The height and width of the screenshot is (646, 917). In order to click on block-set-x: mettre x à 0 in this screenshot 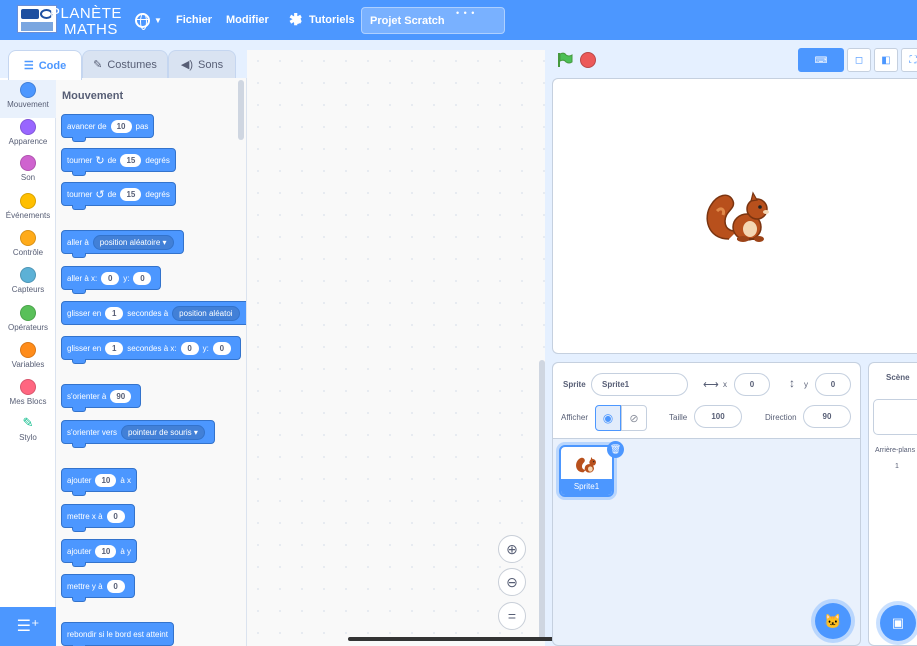, I will do `click(98, 518)`.